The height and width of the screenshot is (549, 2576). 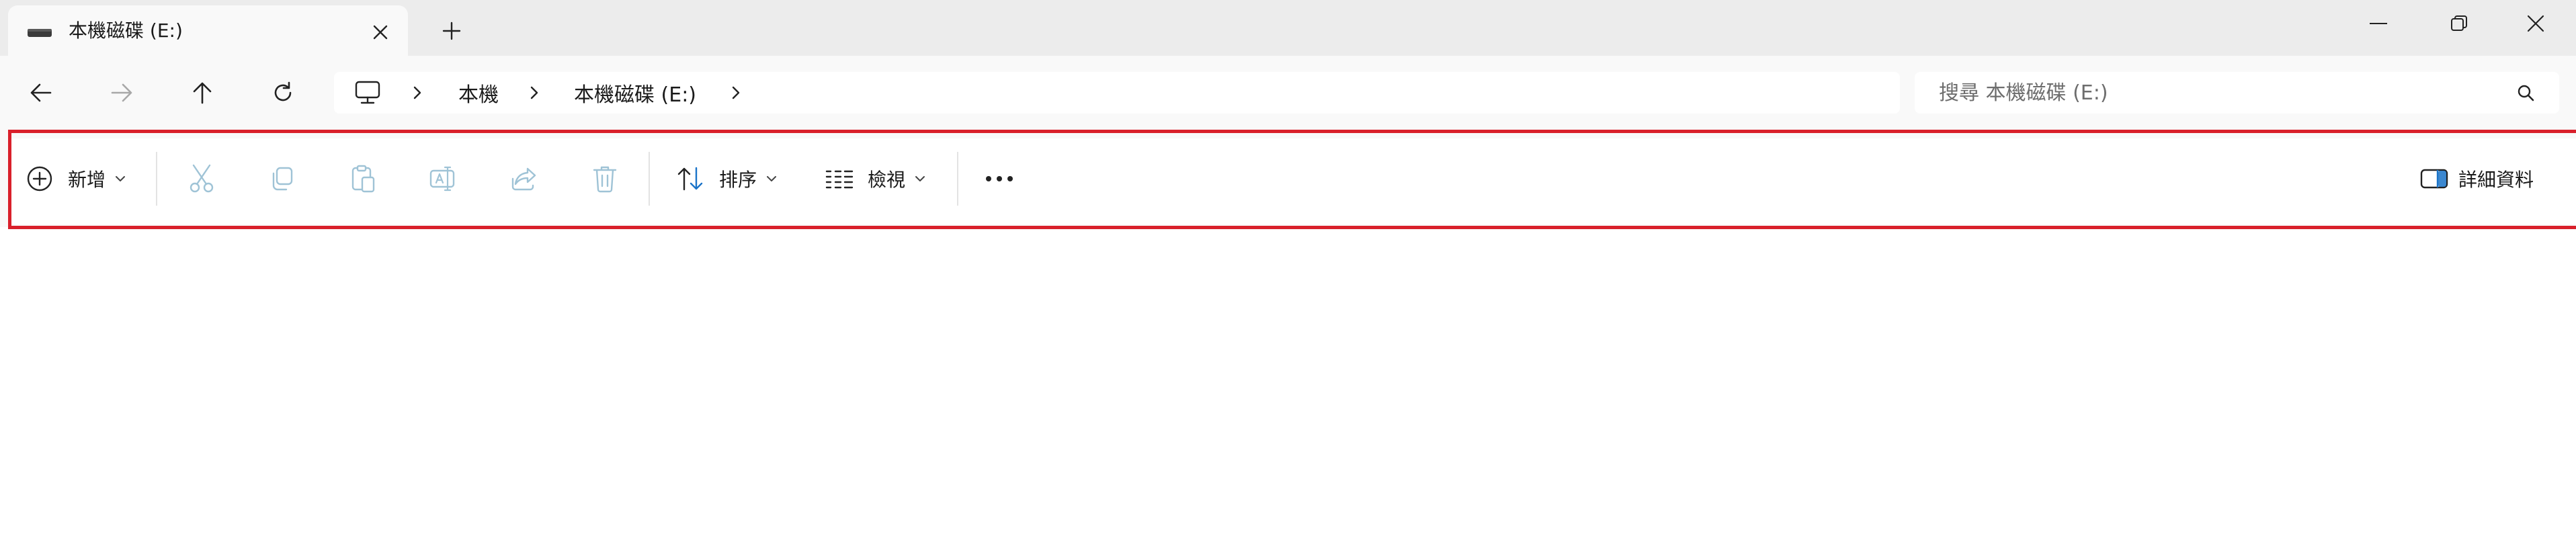 I want to click on breadcrumb-label: 本機磁碟 (E:), so click(x=635, y=95).